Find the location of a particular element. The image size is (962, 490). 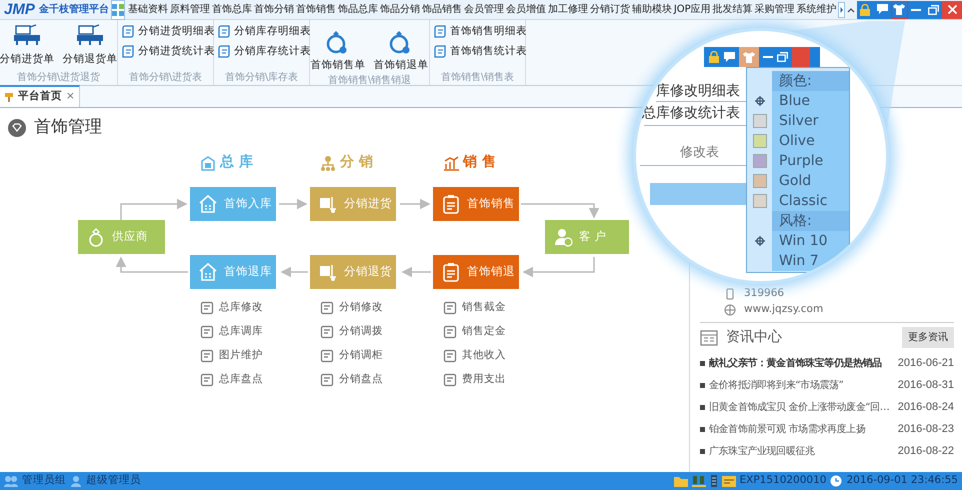

menu-item: 饰品销售 is located at coordinates (441, 10).